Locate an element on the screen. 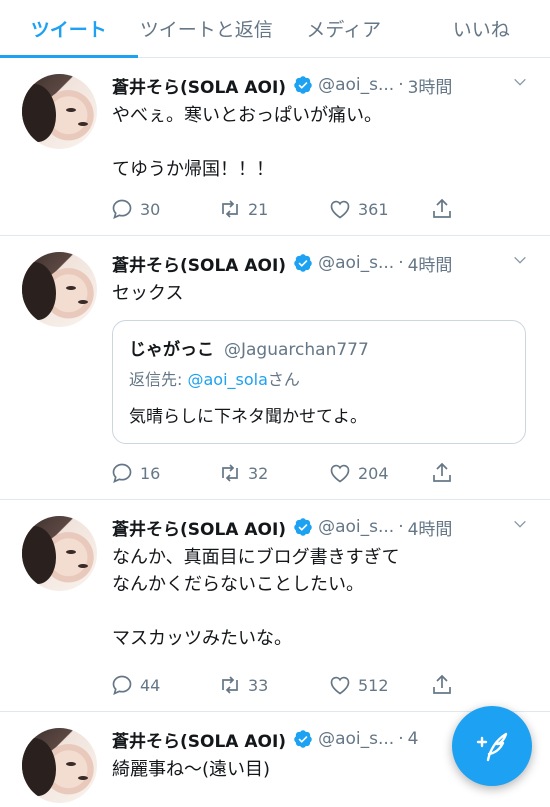 The width and height of the screenshot is (550, 807). like-button: 361 is located at coordinates (358, 209).